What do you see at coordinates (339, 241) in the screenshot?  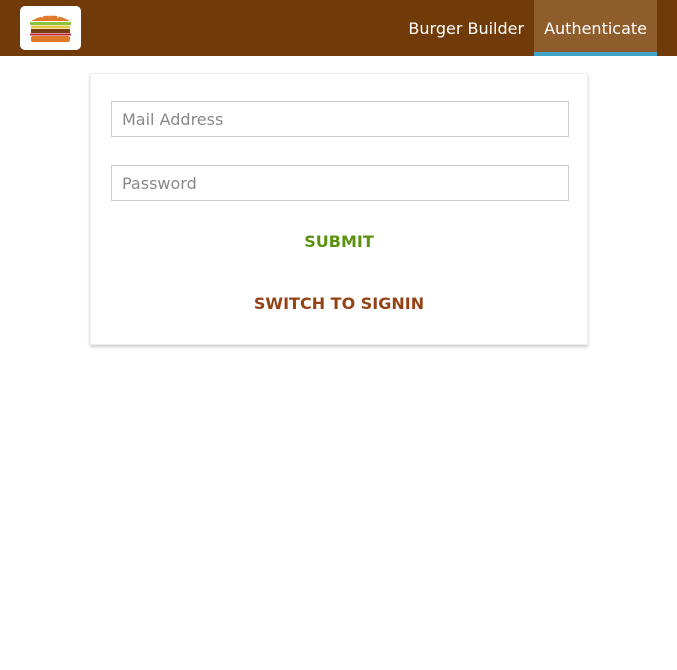 I see `submit-button: SUBMIT` at bounding box center [339, 241].